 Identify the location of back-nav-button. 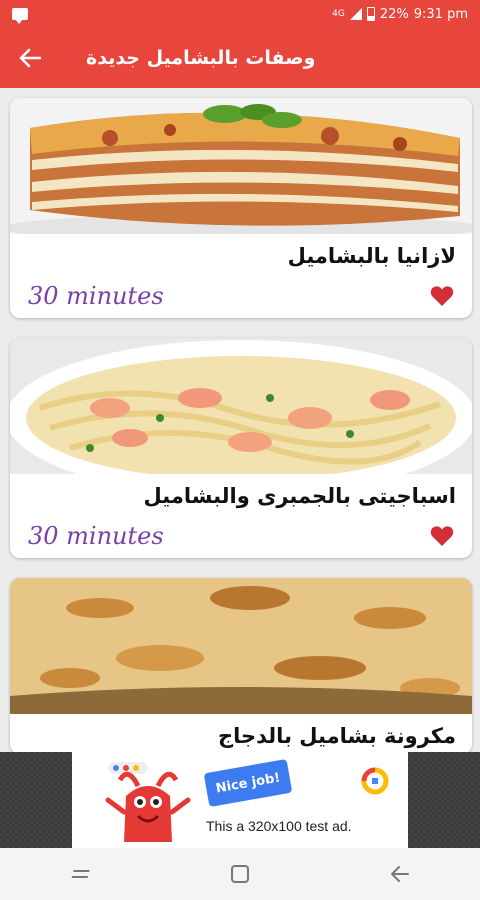
(400, 874).